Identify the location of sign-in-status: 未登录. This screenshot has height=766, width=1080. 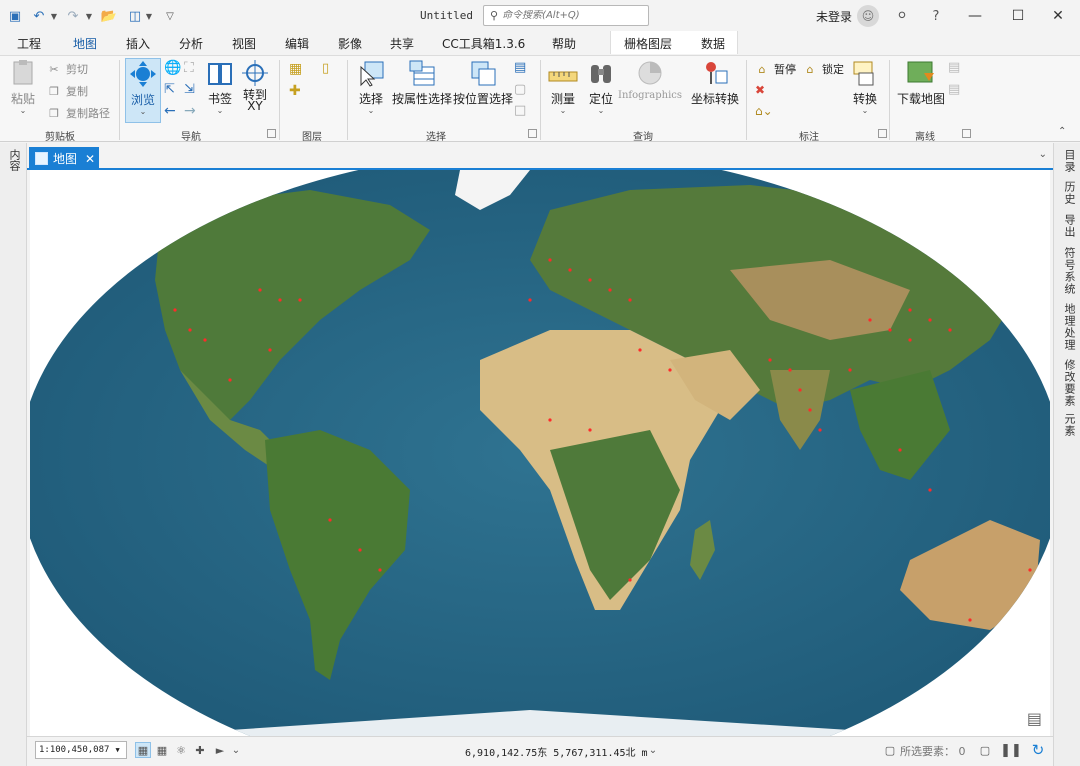
(834, 16).